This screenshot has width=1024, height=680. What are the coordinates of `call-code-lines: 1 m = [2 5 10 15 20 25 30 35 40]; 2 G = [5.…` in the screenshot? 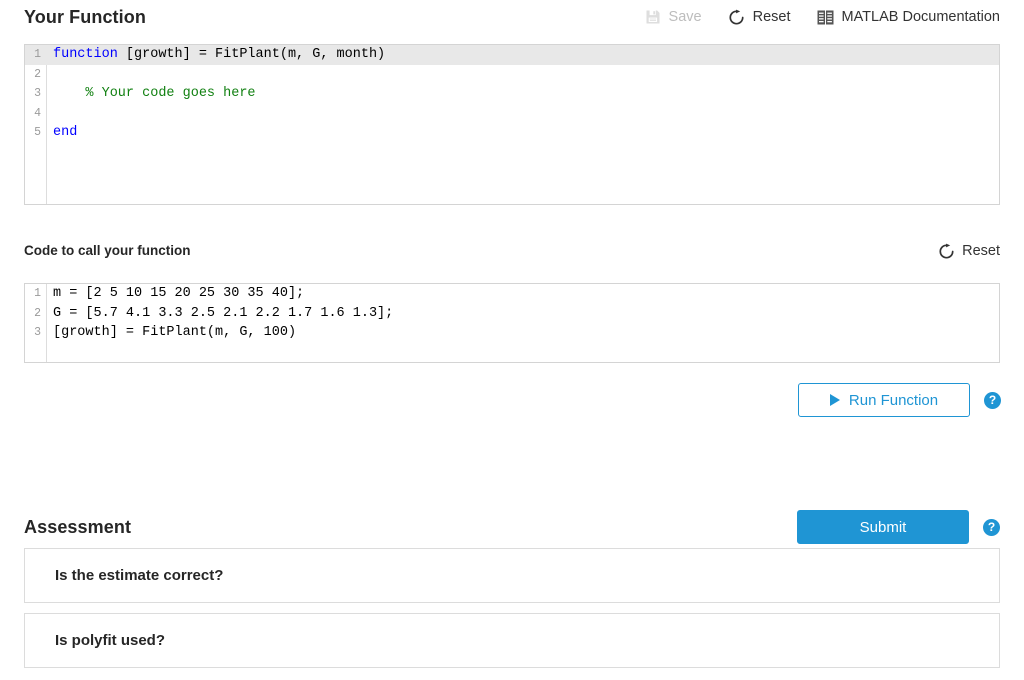 It's located at (512, 313).